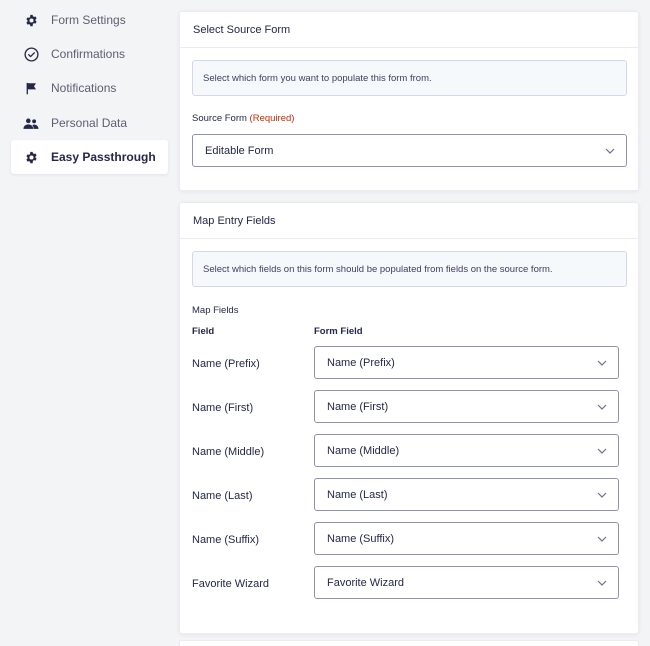 This screenshot has width=650, height=646. Describe the element at coordinates (409, 150) in the screenshot. I see `source-form-select: Editable Form` at that location.